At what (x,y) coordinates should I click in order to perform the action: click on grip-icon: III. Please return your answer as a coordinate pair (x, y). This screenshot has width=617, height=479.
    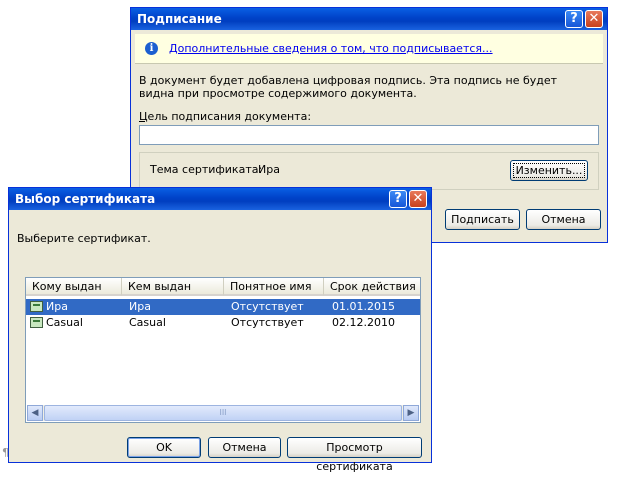
    Looking at the image, I should click on (223, 412).